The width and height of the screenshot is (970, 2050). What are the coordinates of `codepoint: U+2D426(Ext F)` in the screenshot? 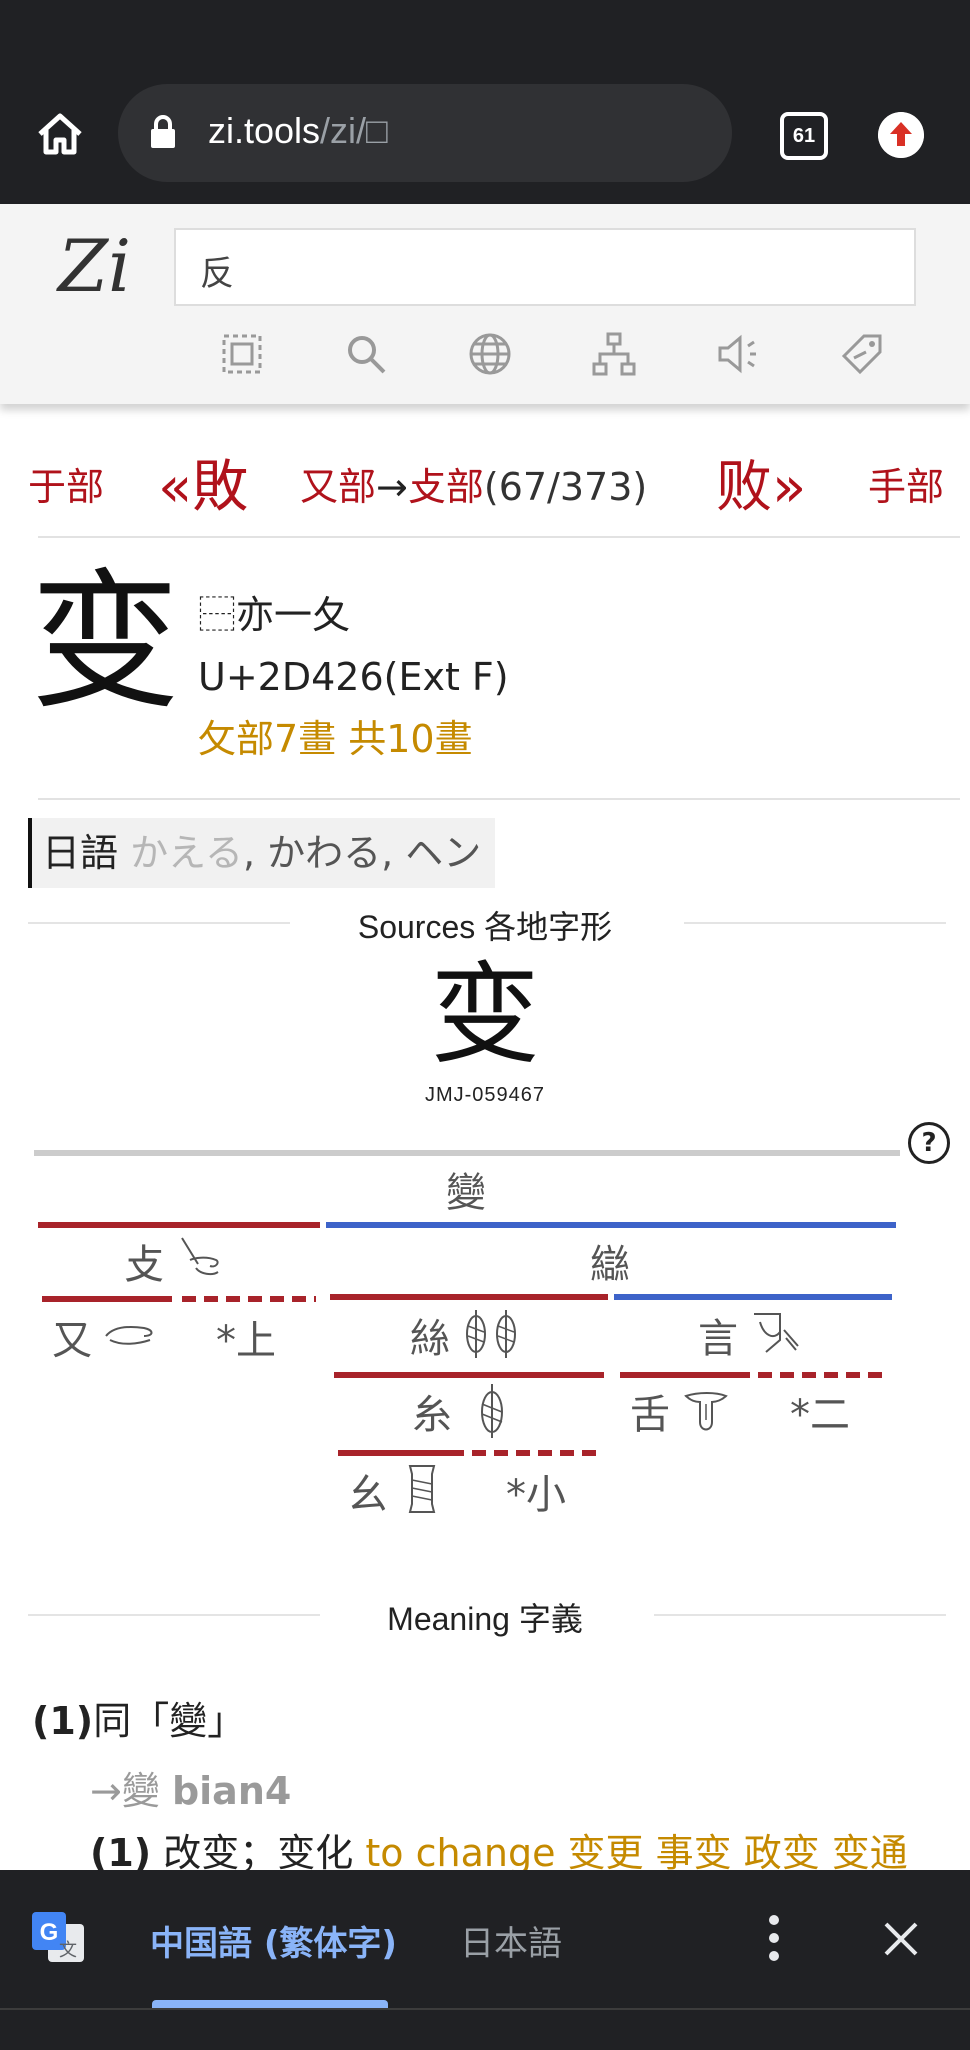 It's located at (353, 677).